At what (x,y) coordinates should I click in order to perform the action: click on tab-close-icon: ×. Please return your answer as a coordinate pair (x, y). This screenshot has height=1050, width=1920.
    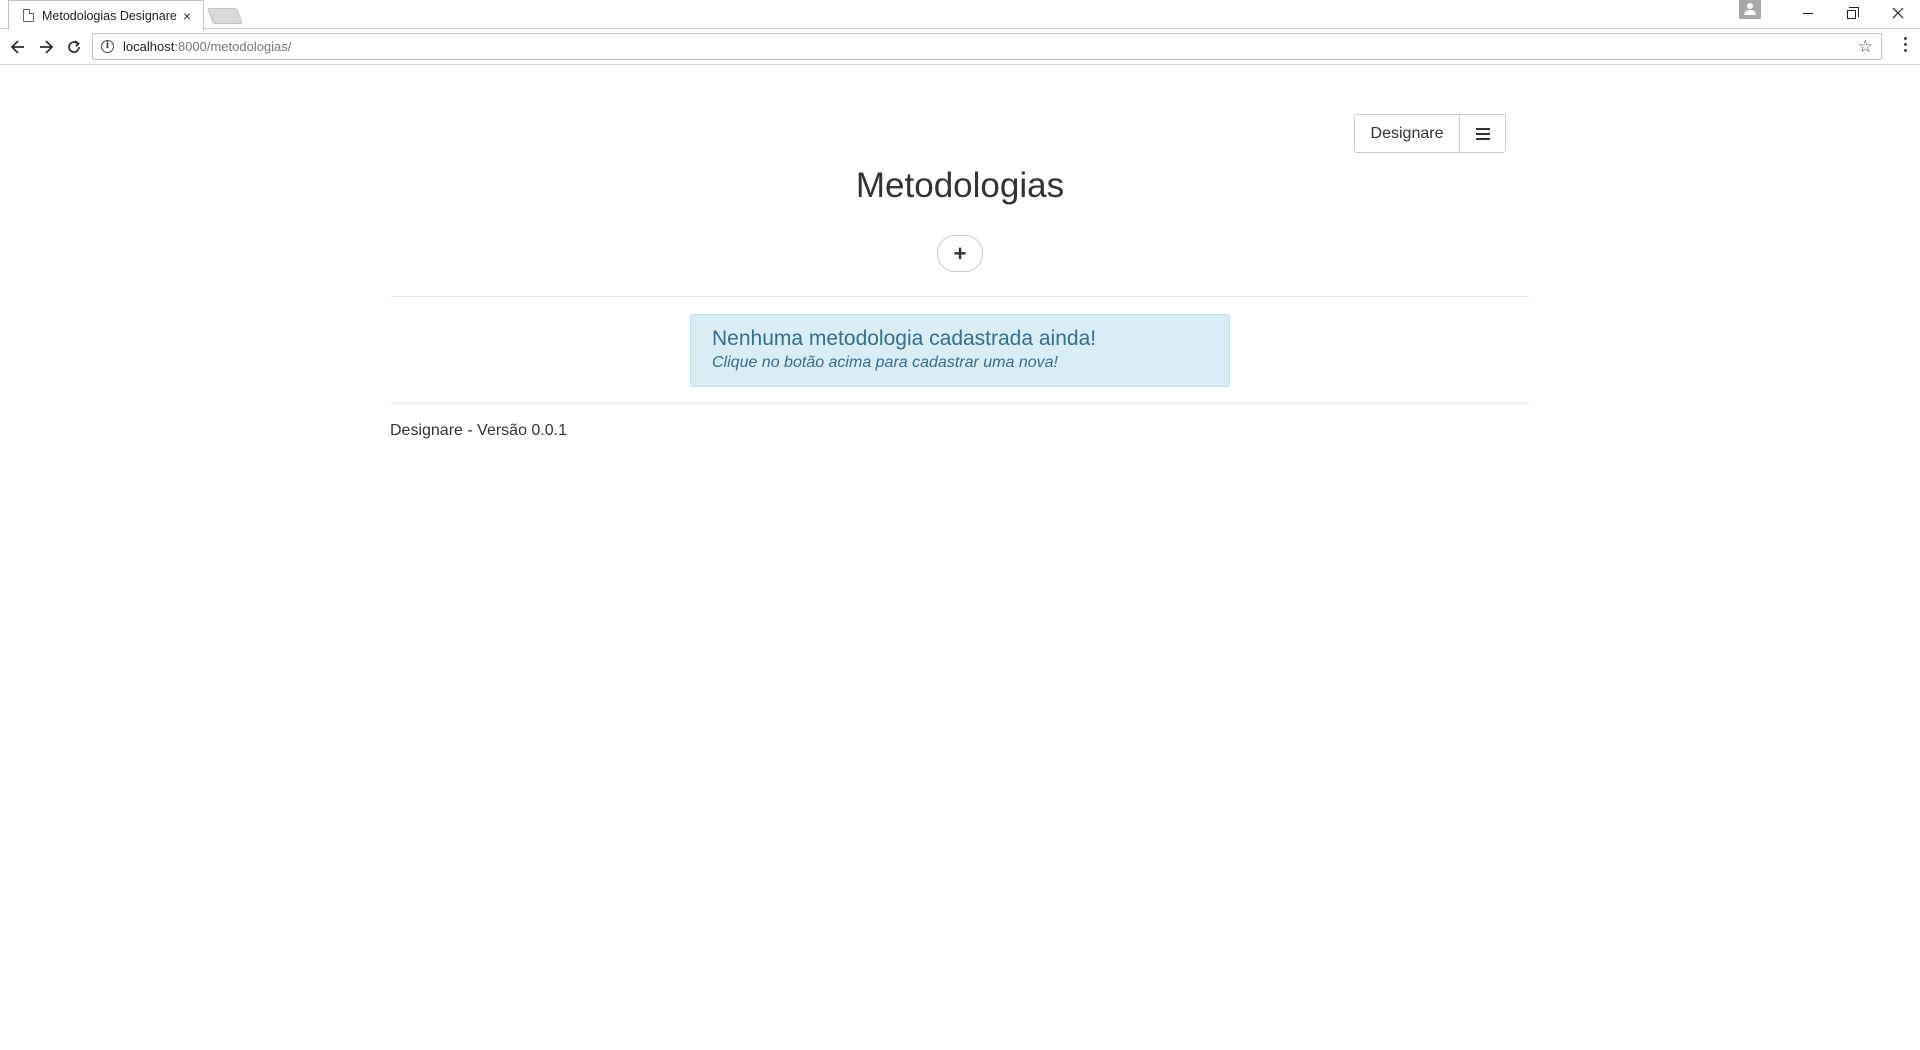
    Looking at the image, I should click on (187, 16).